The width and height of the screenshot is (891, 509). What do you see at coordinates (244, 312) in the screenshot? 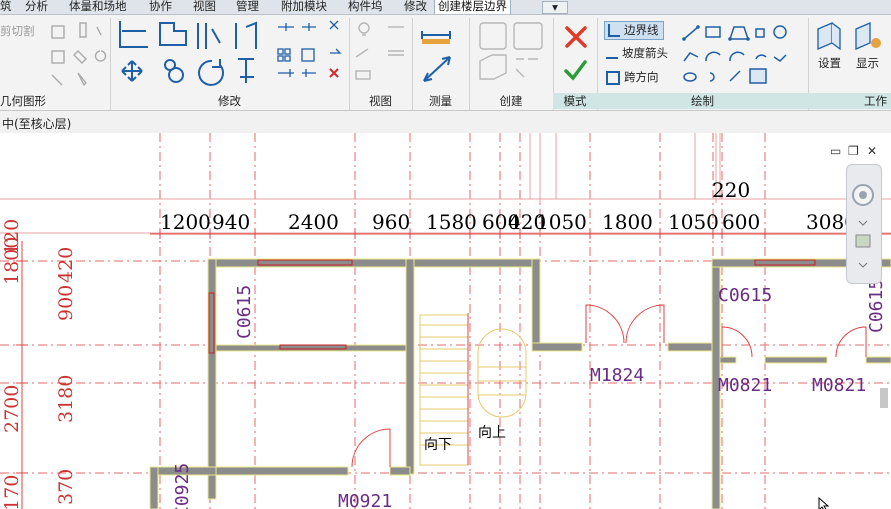
I see `label-c0615-left: C0615` at bounding box center [244, 312].